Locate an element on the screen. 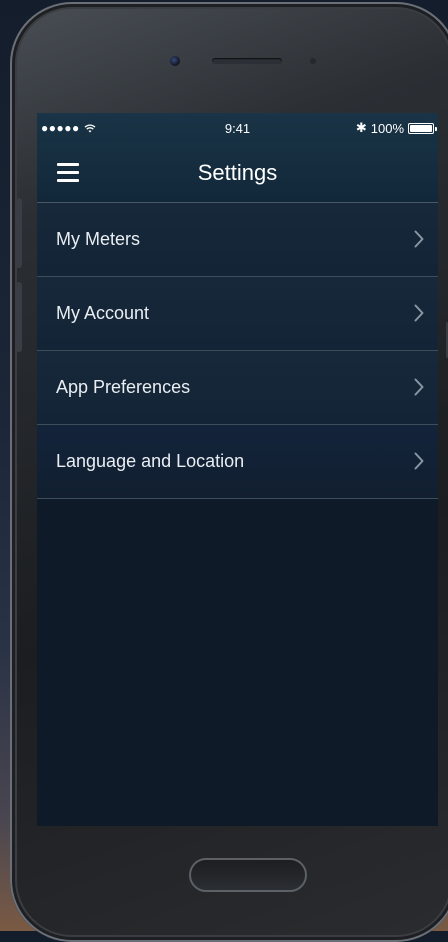 The width and height of the screenshot is (448, 942). page-title: Settings is located at coordinates (237, 172).